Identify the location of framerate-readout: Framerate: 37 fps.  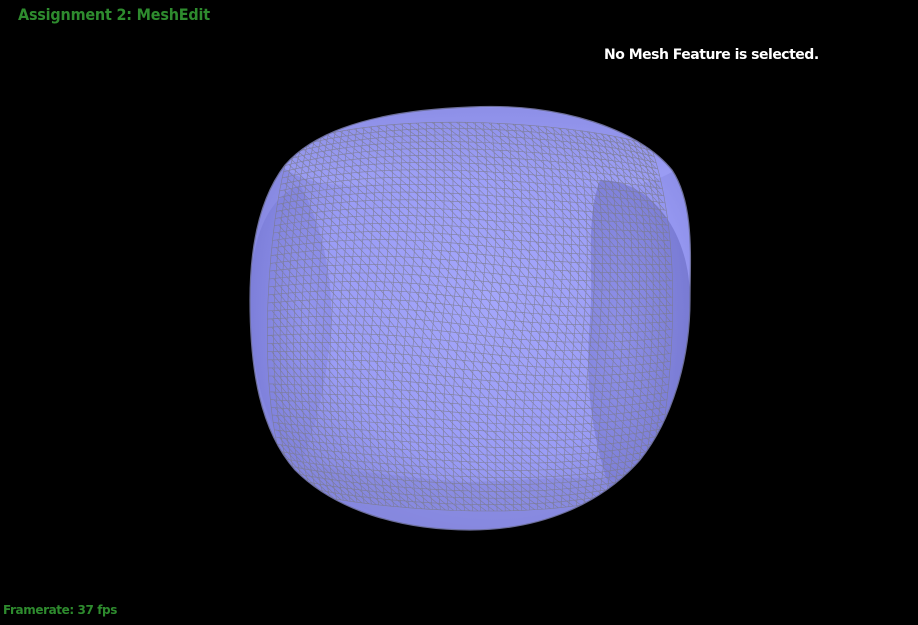
(60, 610).